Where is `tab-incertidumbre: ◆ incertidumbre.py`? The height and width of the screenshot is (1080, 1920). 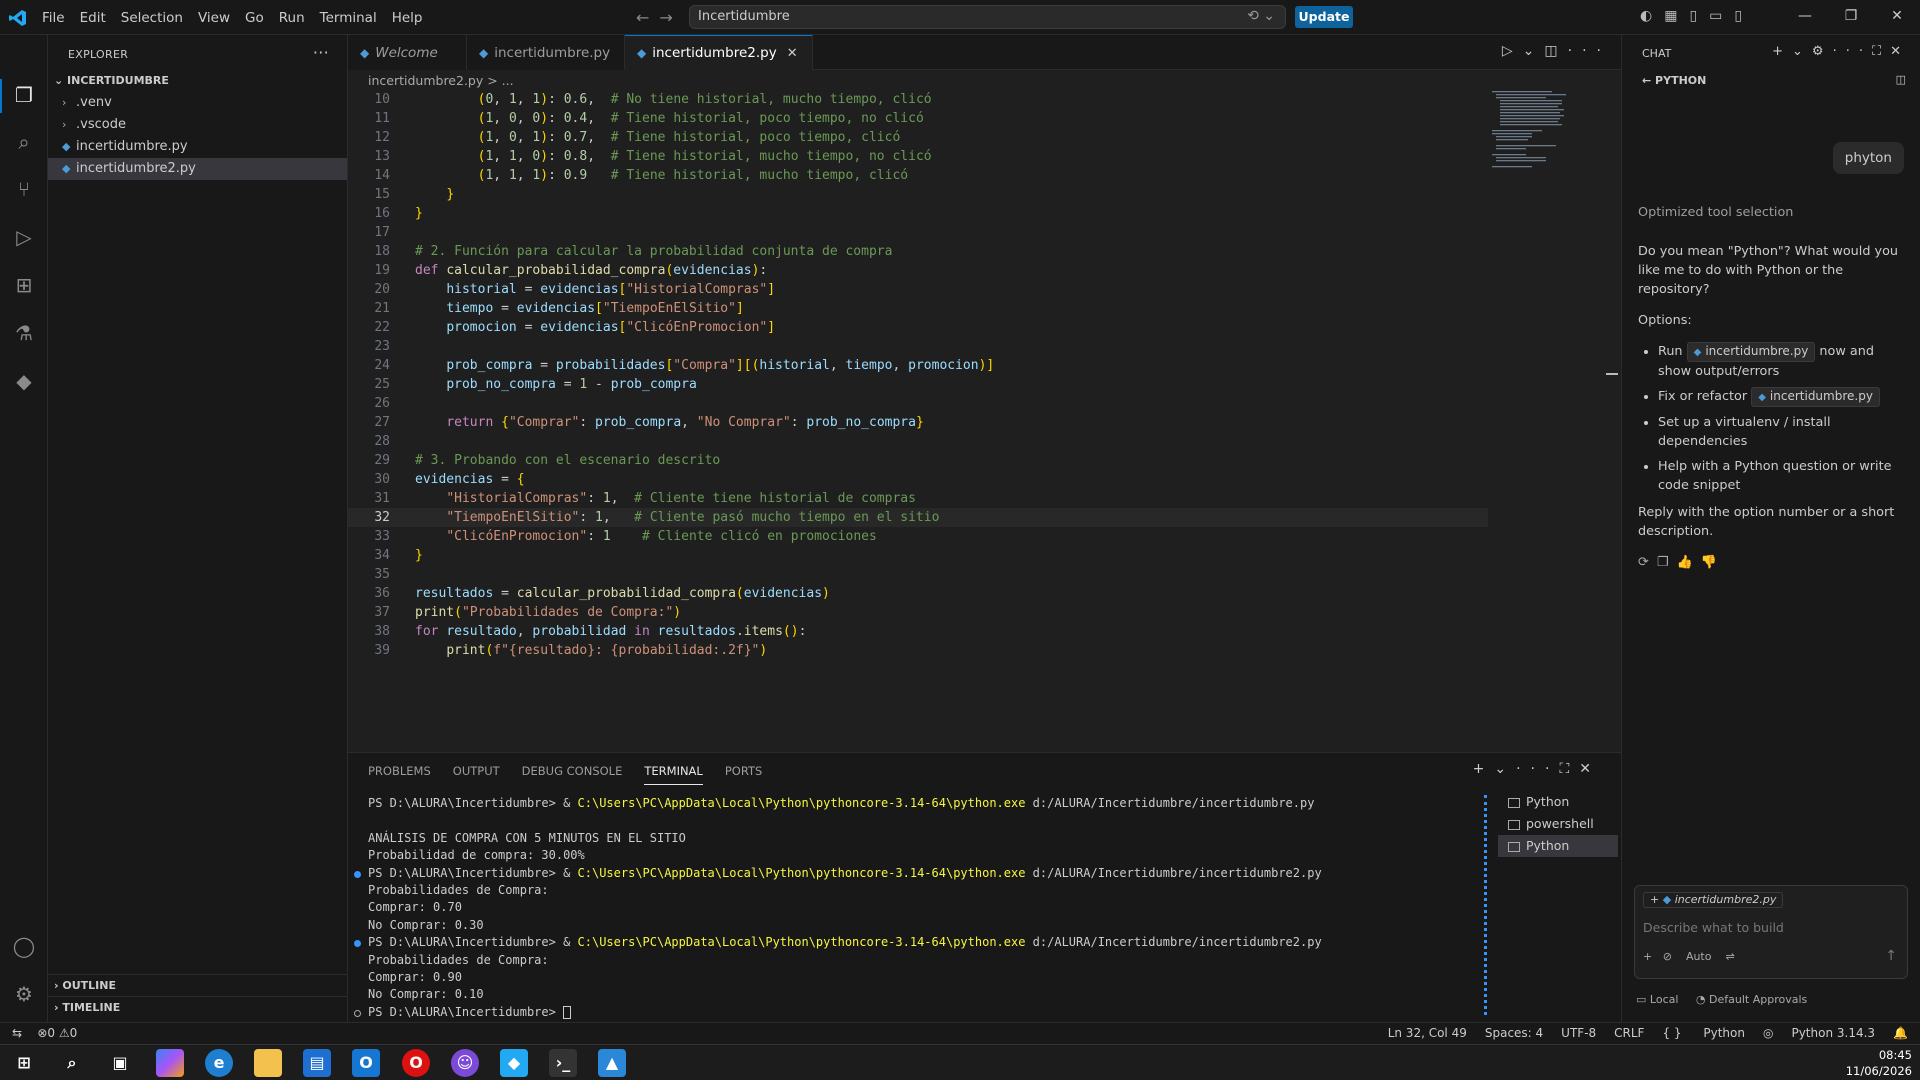 tab-incertidumbre: ◆ incertidumbre.py is located at coordinates (546, 52).